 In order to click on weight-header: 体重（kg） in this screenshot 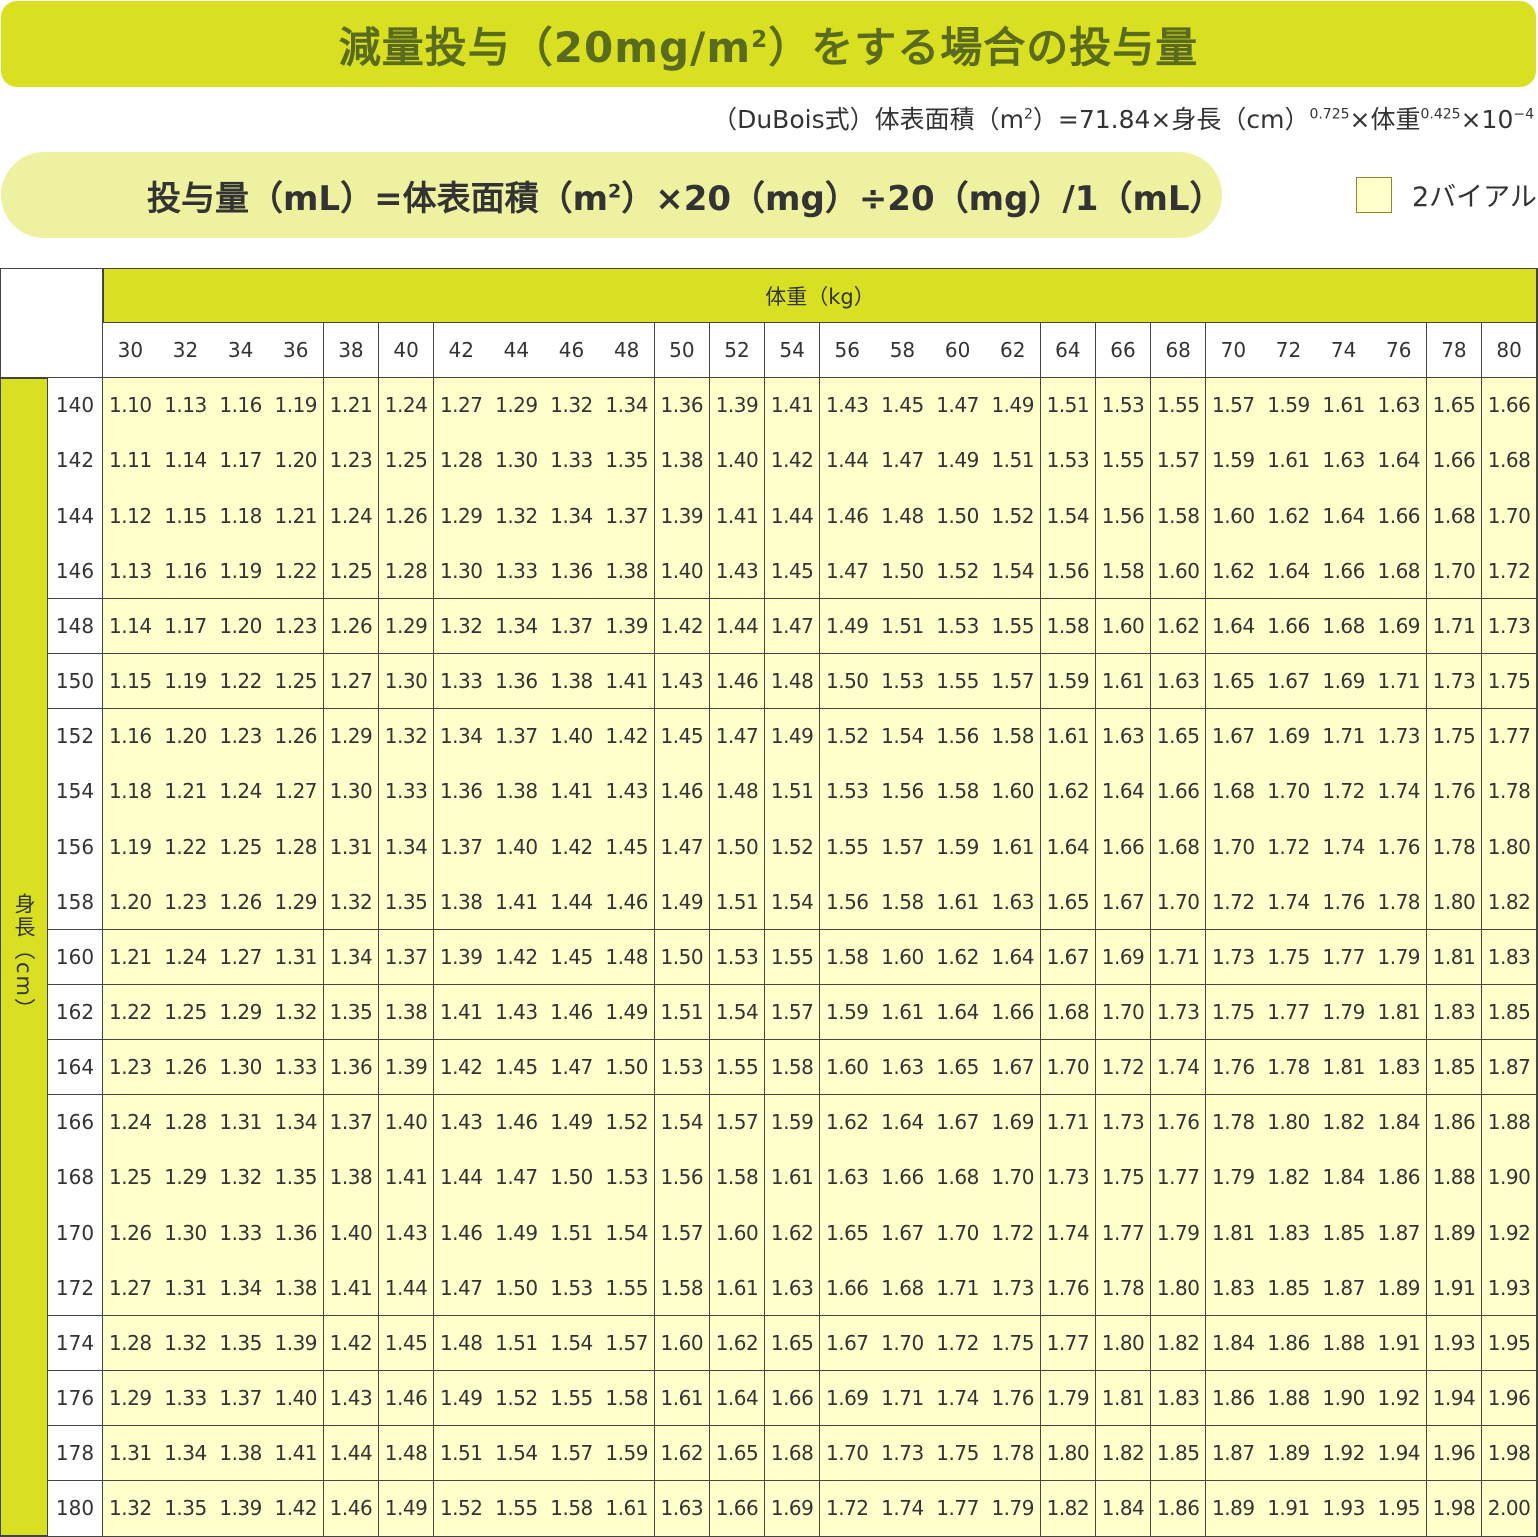, I will do `click(820, 295)`.